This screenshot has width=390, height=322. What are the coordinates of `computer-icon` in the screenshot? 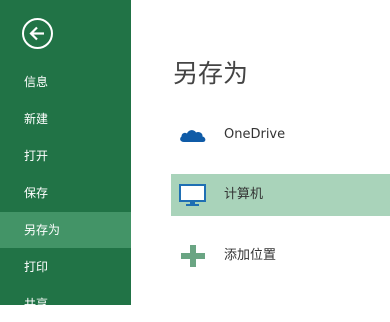 It's located at (192, 195).